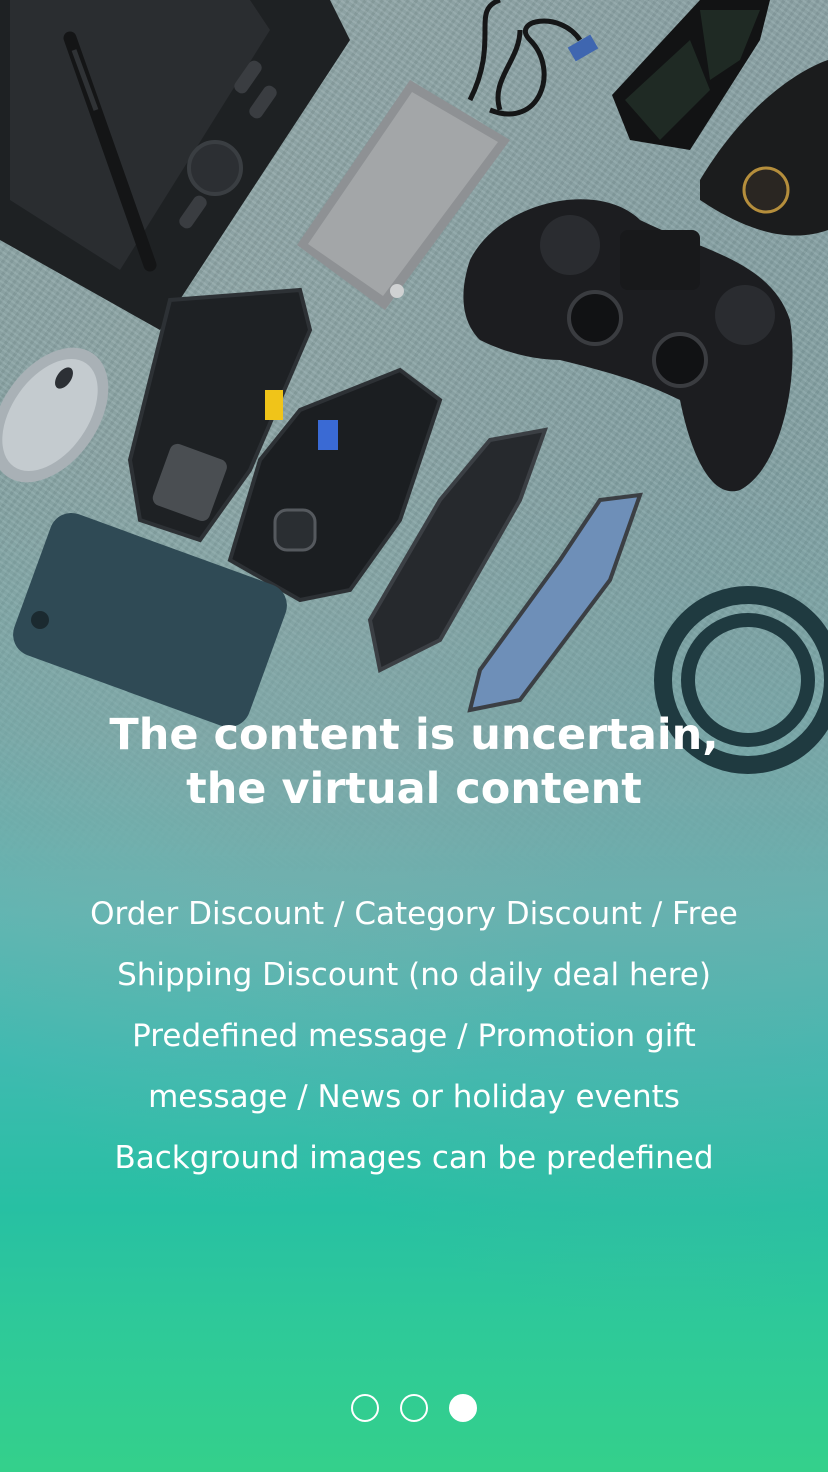 This screenshot has height=1472, width=828. Describe the element at coordinates (414, 789) in the screenshot. I see `title-line-2: the virtual content` at that location.